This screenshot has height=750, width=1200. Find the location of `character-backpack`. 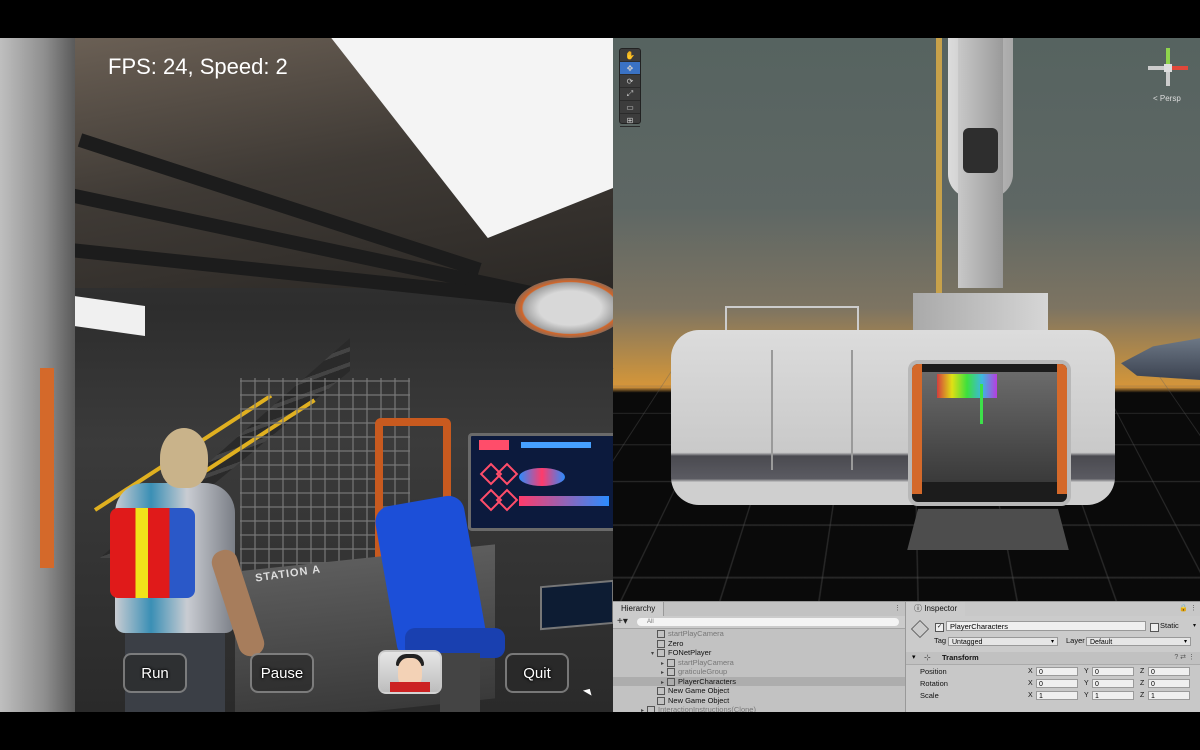

character-backpack is located at coordinates (152, 553).